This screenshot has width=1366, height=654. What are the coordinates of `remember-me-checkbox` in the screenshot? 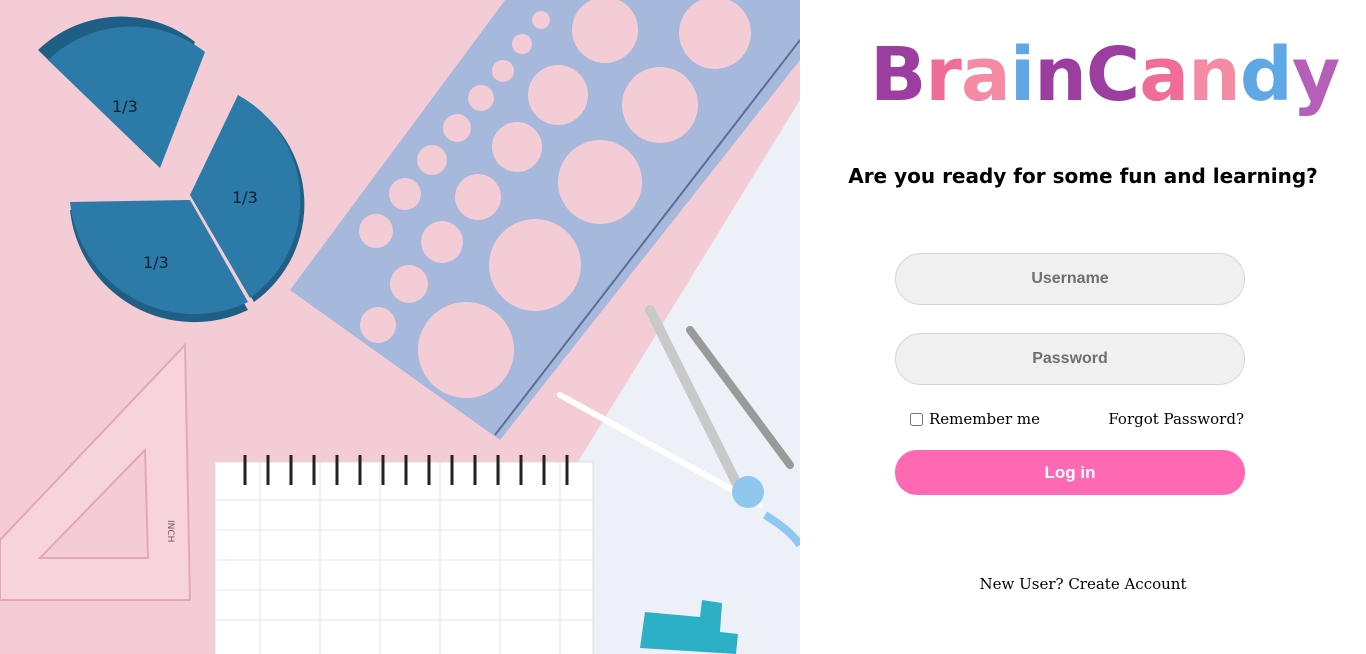 It's located at (916, 419).